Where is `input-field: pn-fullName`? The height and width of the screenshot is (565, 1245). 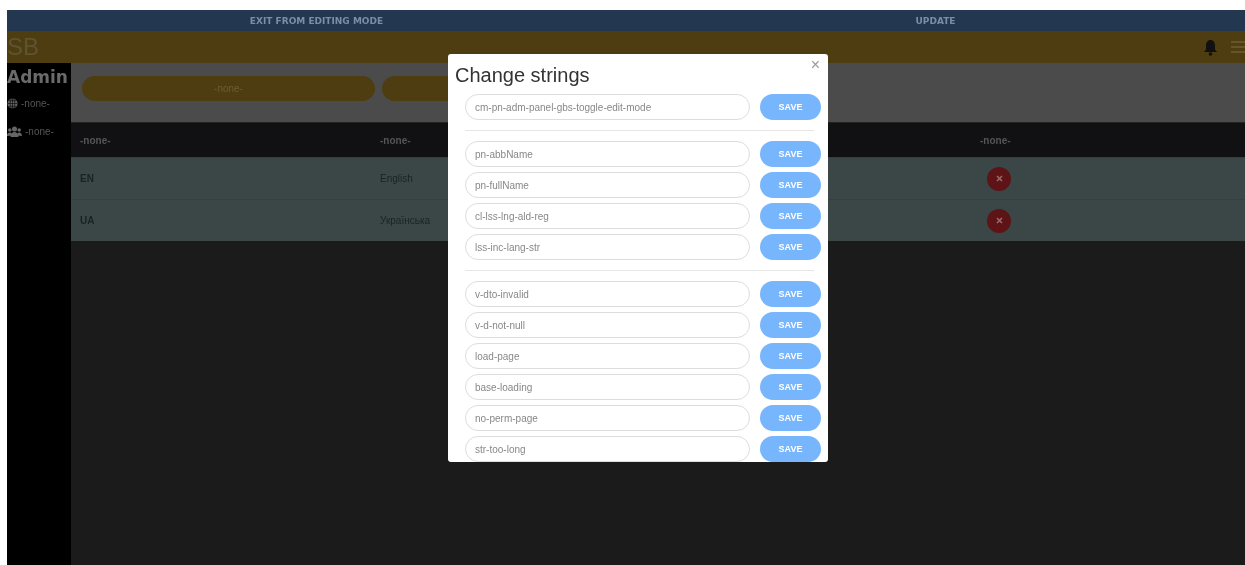 input-field: pn-fullName is located at coordinates (607, 185).